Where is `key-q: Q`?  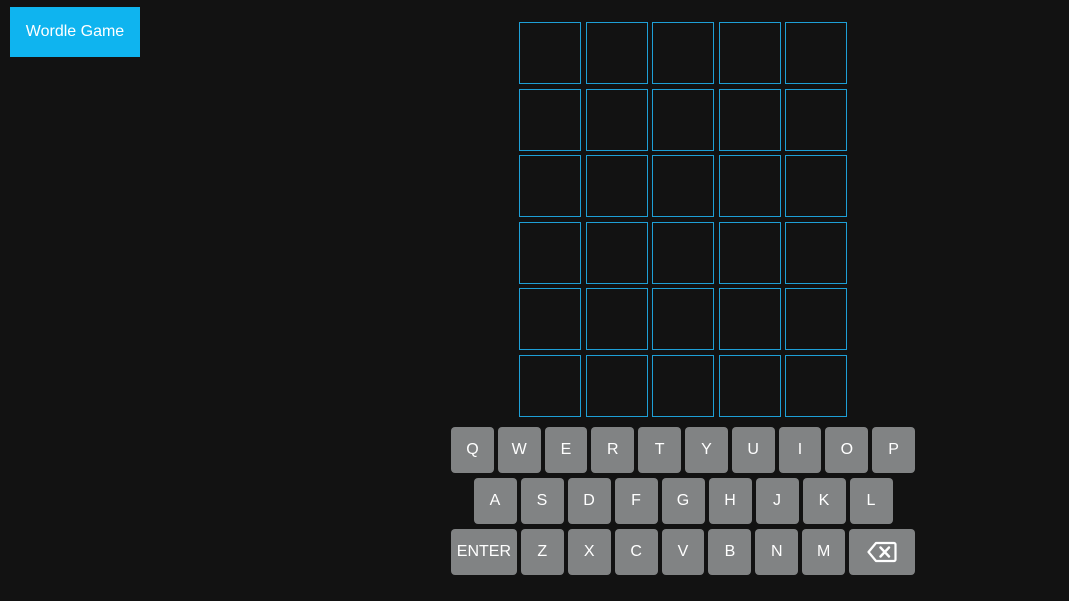
key-q: Q is located at coordinates (472, 450).